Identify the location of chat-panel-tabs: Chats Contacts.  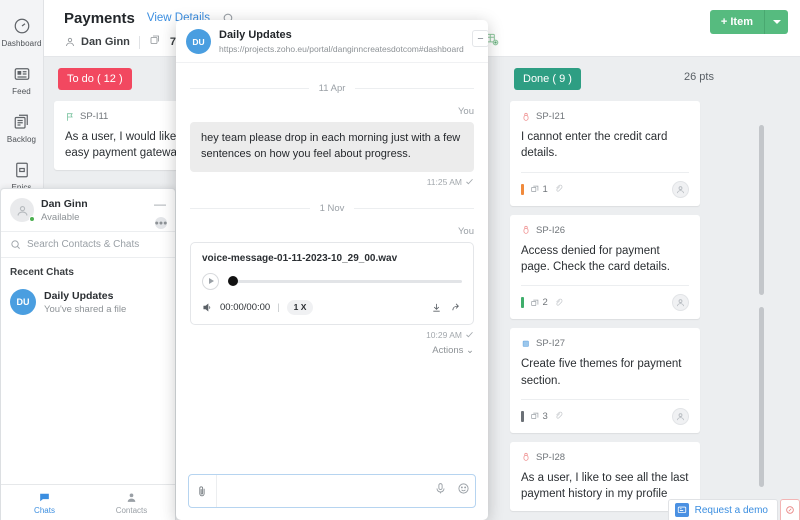
(88, 502).